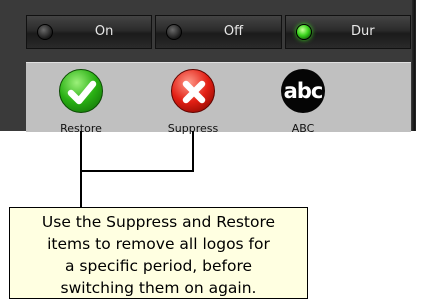  Describe the element at coordinates (347, 32) in the screenshot. I see `toggle-duration-button: Dur` at that location.